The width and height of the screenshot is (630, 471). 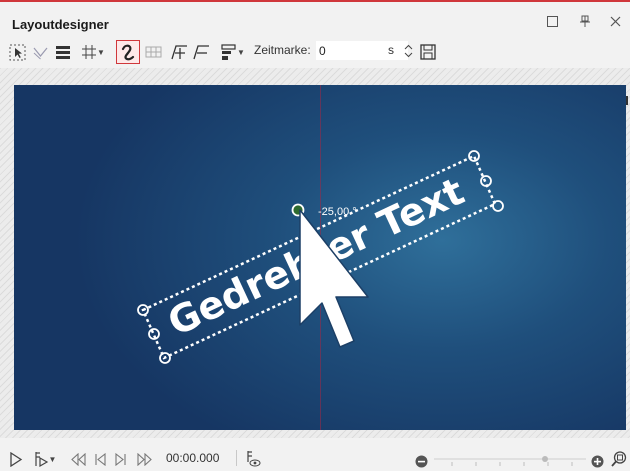 What do you see at coordinates (545, 459) in the screenshot?
I see `zoom-slider-thumb` at bounding box center [545, 459].